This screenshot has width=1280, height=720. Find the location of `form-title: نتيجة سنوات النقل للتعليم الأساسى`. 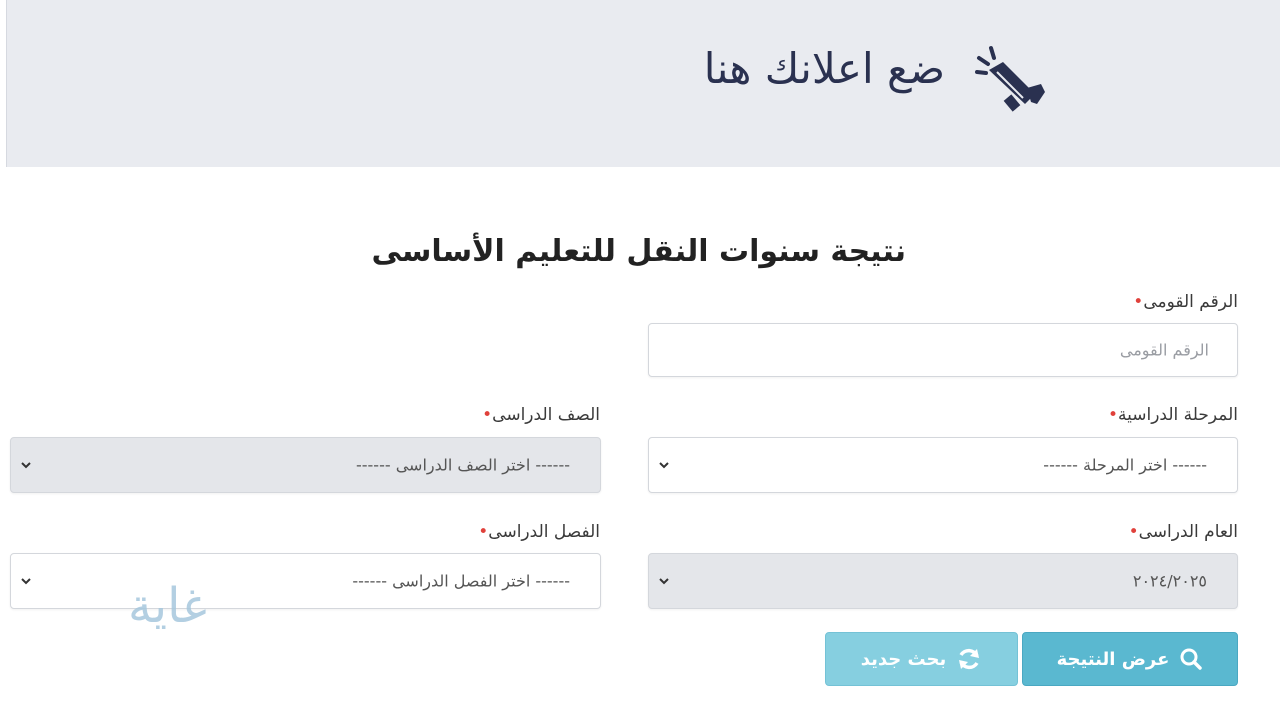

form-title: نتيجة سنوات النقل للتعليم الأساسى is located at coordinates (638, 251).